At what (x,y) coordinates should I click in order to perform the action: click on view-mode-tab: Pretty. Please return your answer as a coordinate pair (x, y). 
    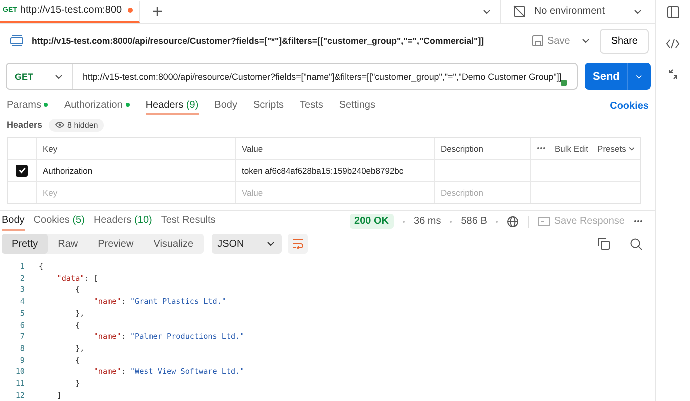
    Looking at the image, I should click on (25, 244).